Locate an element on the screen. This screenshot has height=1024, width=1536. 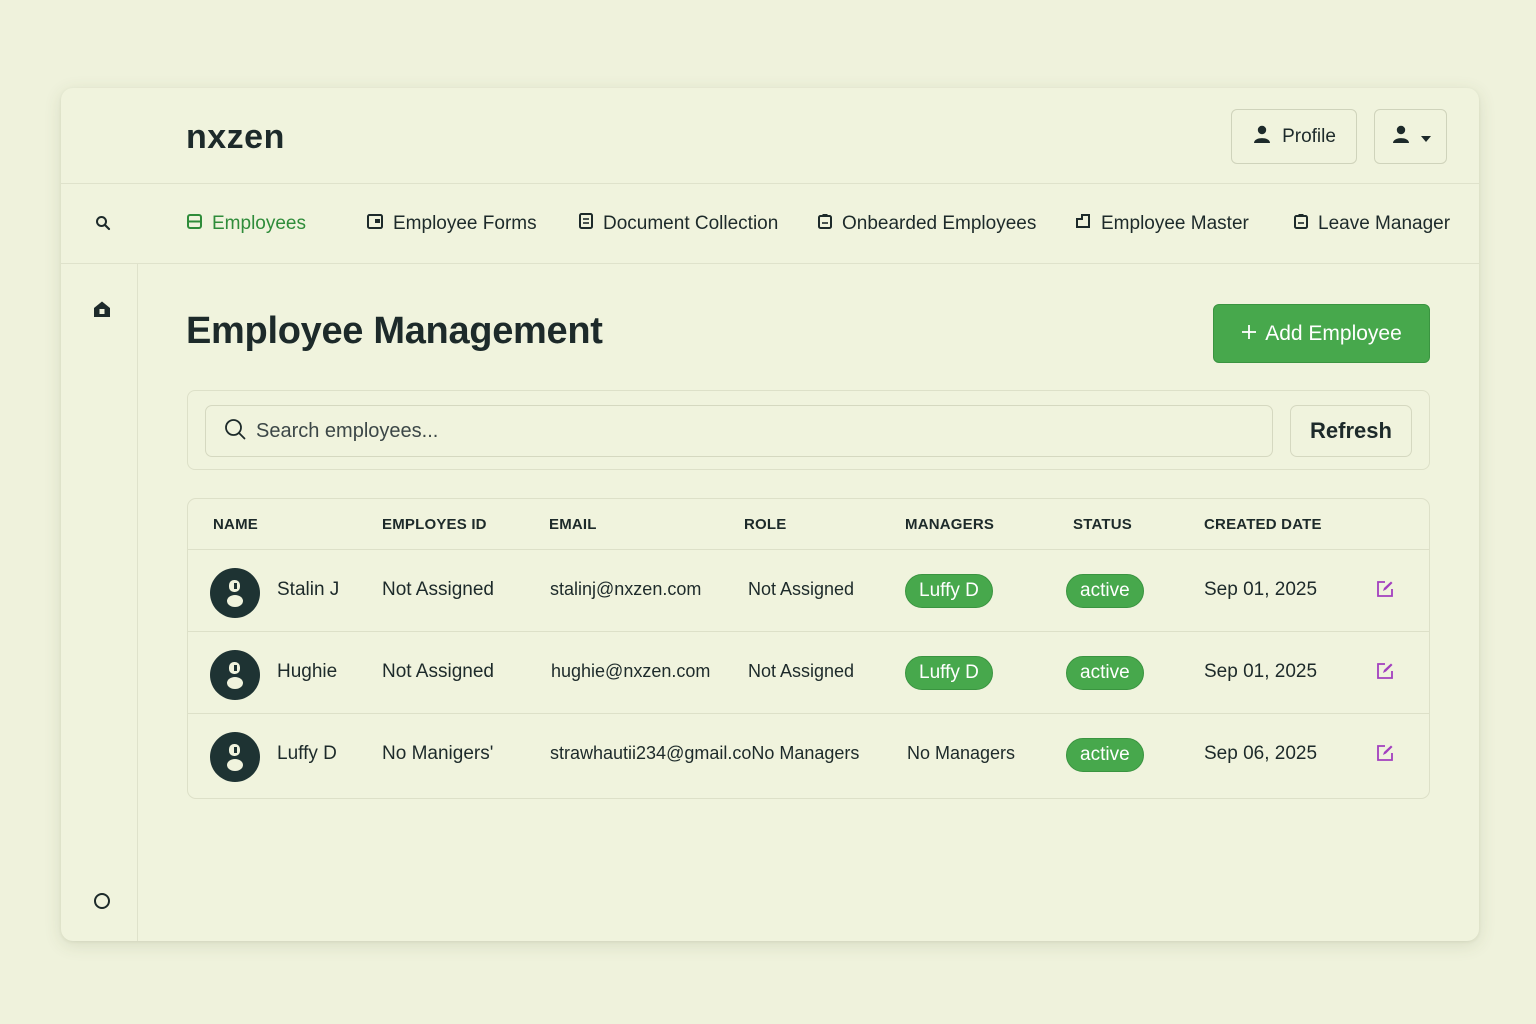
search-field is located at coordinates (739, 431).